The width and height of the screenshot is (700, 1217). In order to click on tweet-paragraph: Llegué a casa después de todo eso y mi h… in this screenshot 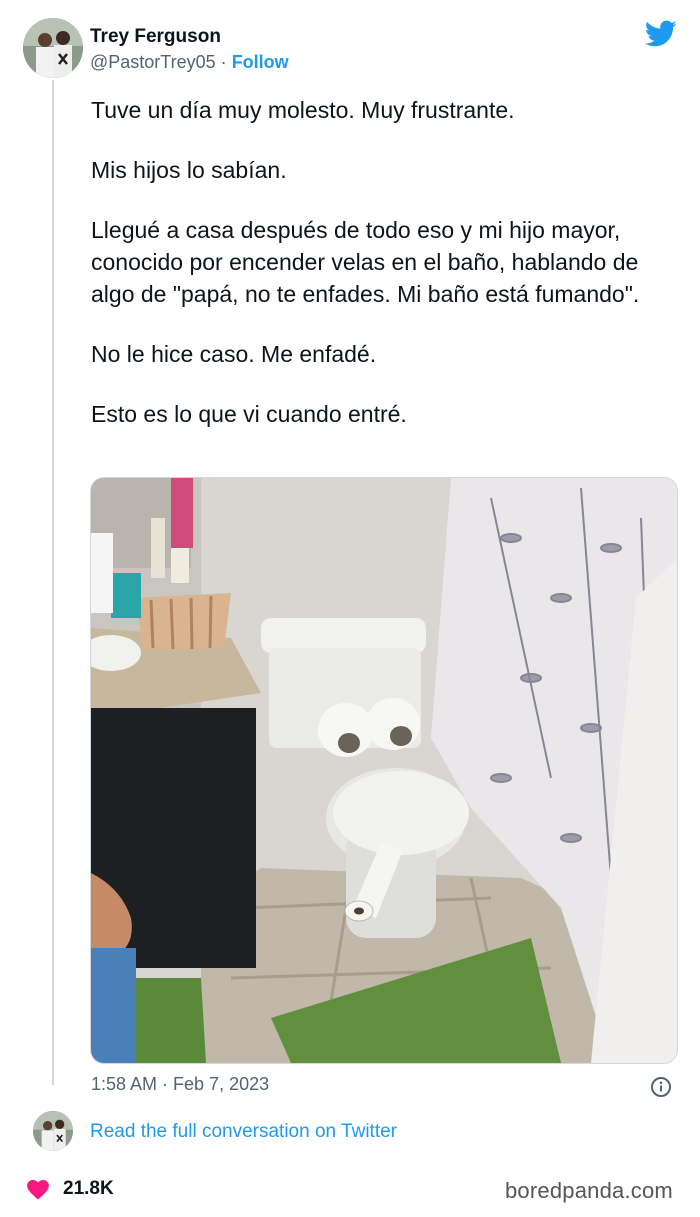, I will do `click(365, 262)`.